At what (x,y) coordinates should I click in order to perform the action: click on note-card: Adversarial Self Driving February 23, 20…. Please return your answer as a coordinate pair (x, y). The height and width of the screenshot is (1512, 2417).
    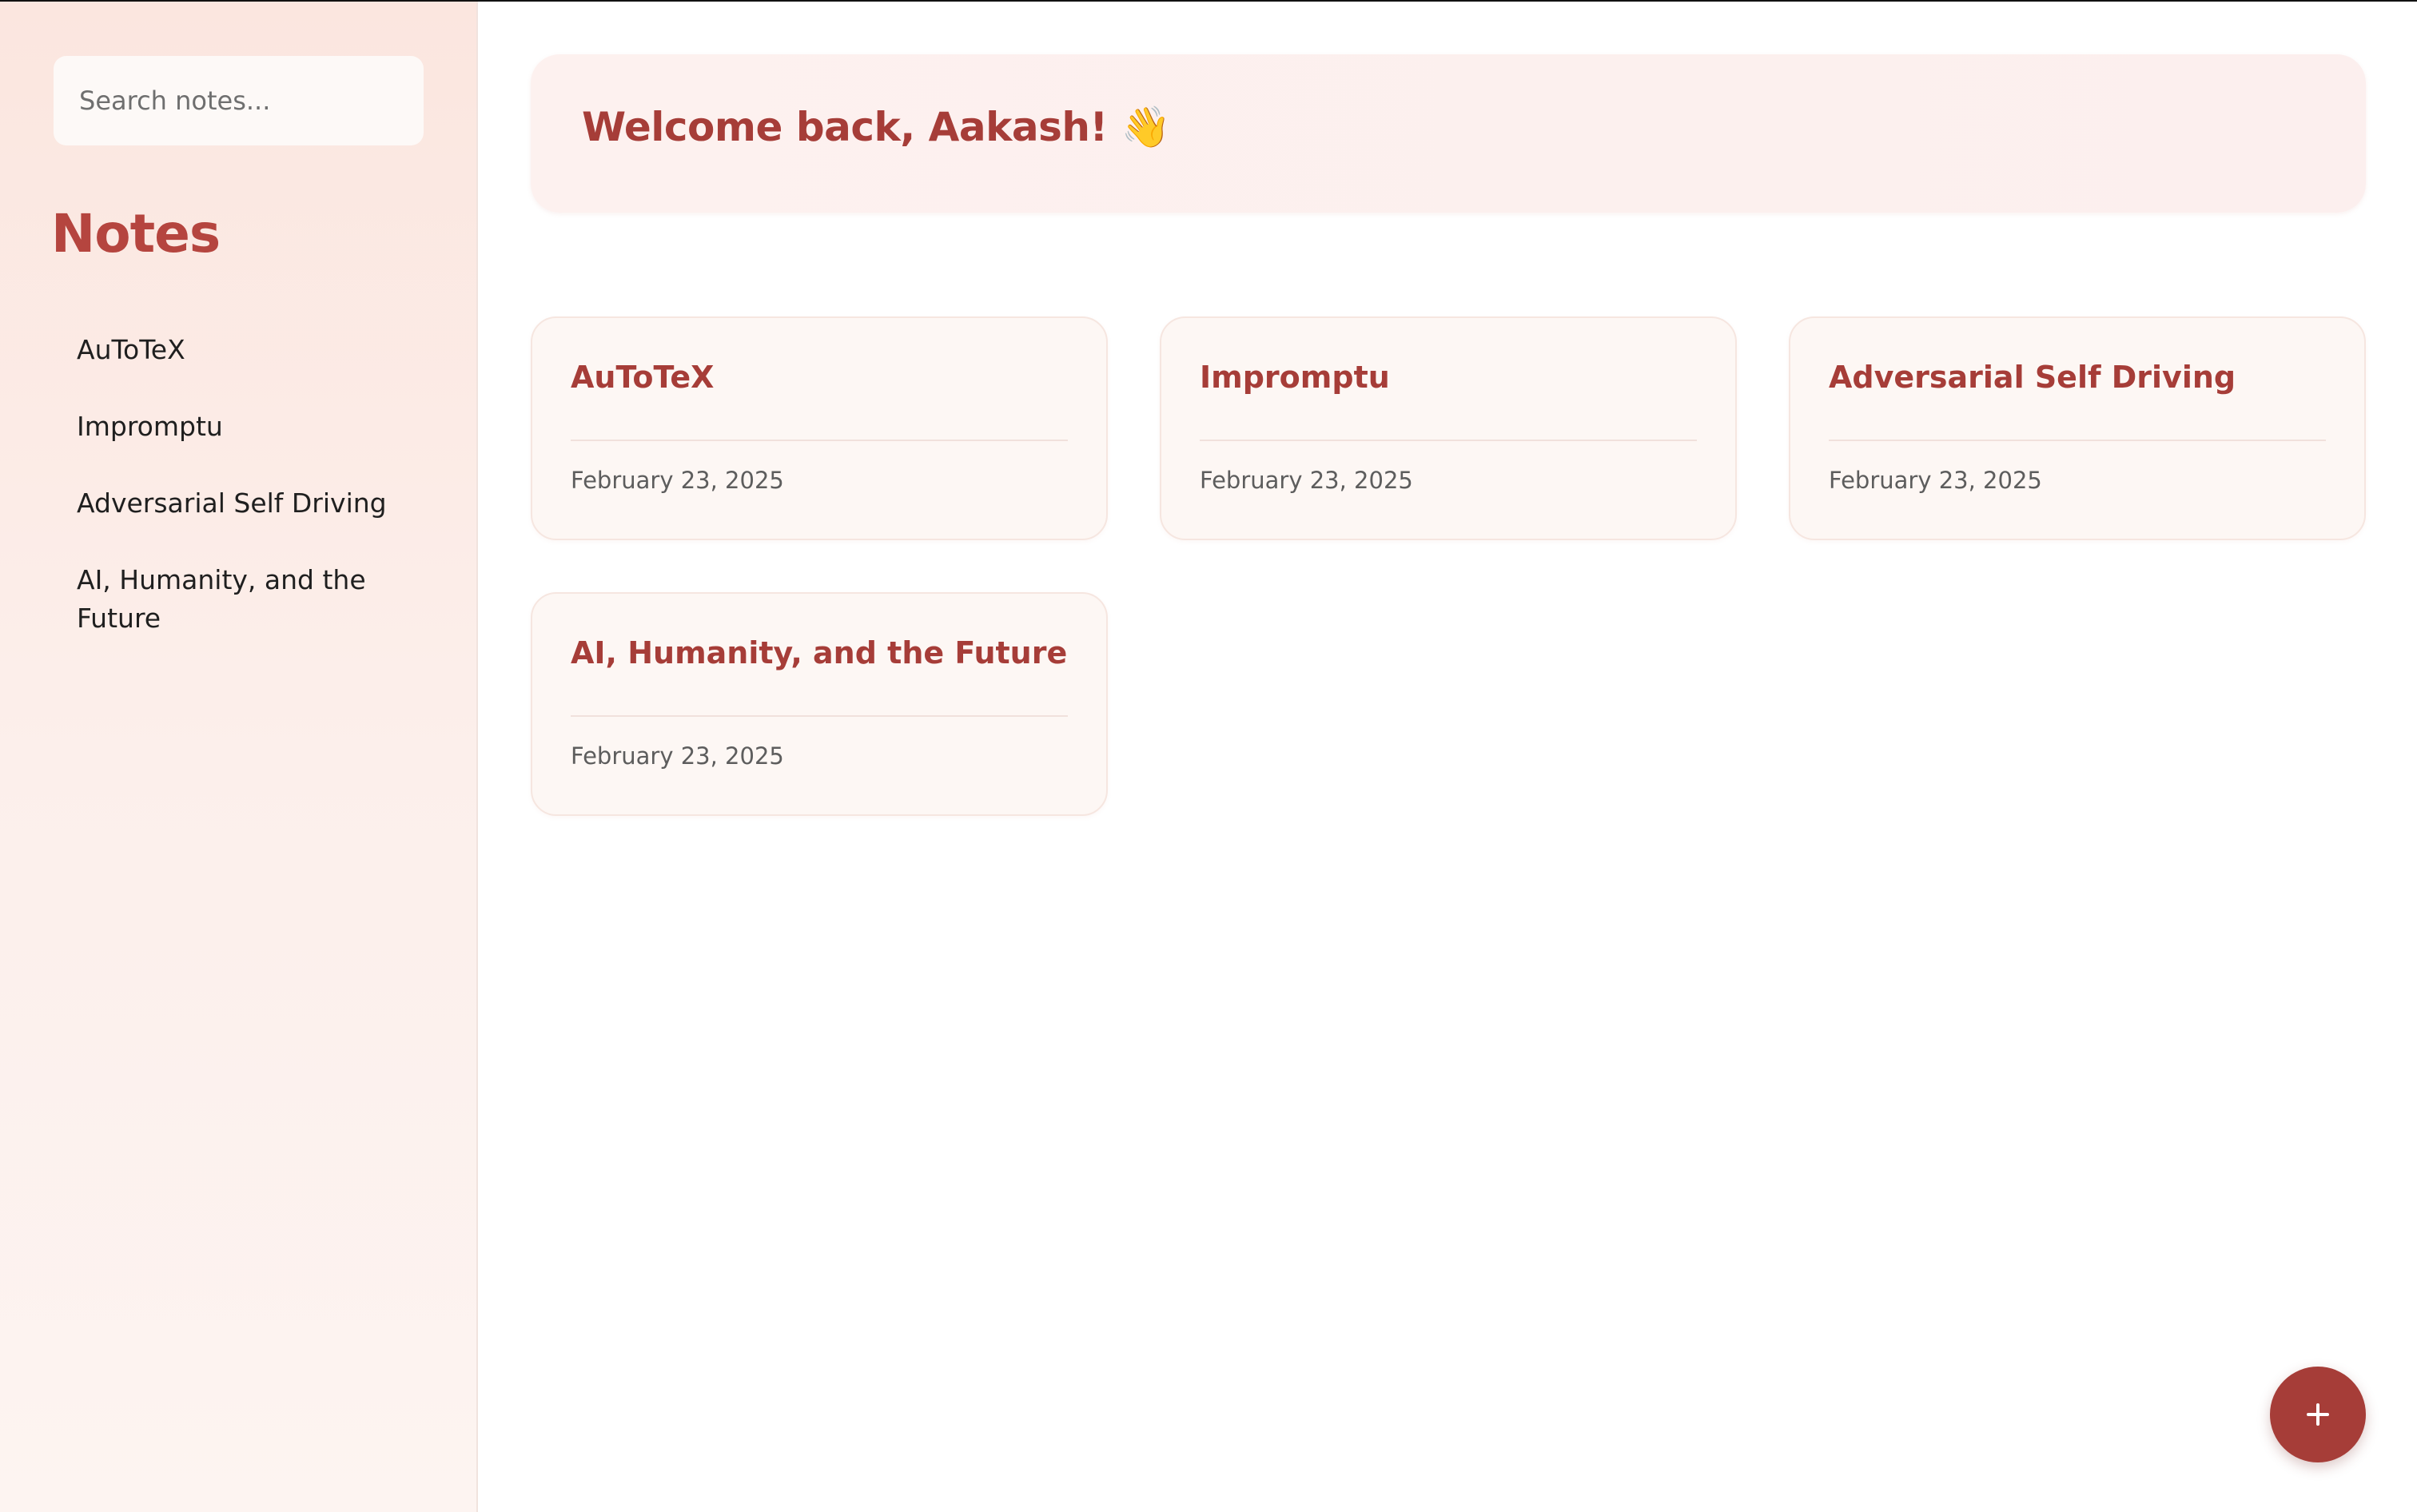
    Looking at the image, I should click on (2077, 428).